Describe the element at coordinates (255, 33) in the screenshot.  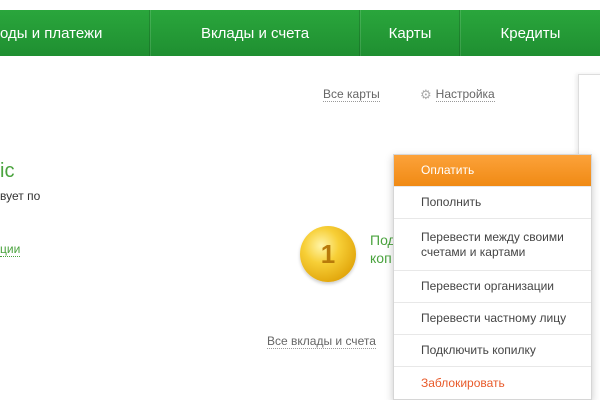
I see `tab-deposits: Вклады и счета` at that location.